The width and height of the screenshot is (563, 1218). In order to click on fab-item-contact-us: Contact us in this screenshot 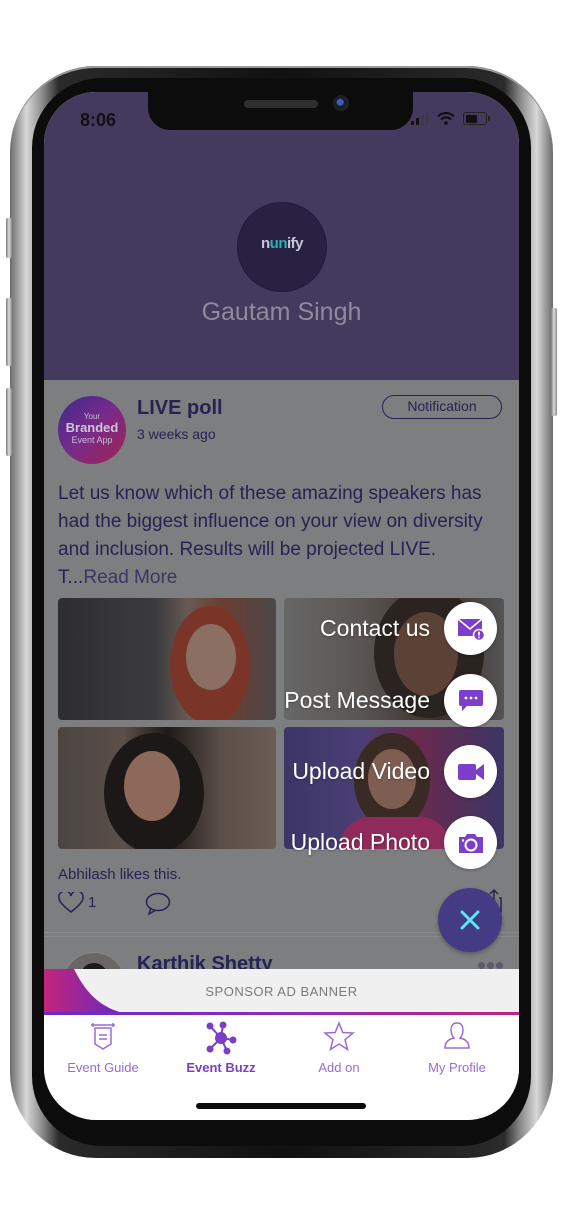, I will do `click(408, 628)`.